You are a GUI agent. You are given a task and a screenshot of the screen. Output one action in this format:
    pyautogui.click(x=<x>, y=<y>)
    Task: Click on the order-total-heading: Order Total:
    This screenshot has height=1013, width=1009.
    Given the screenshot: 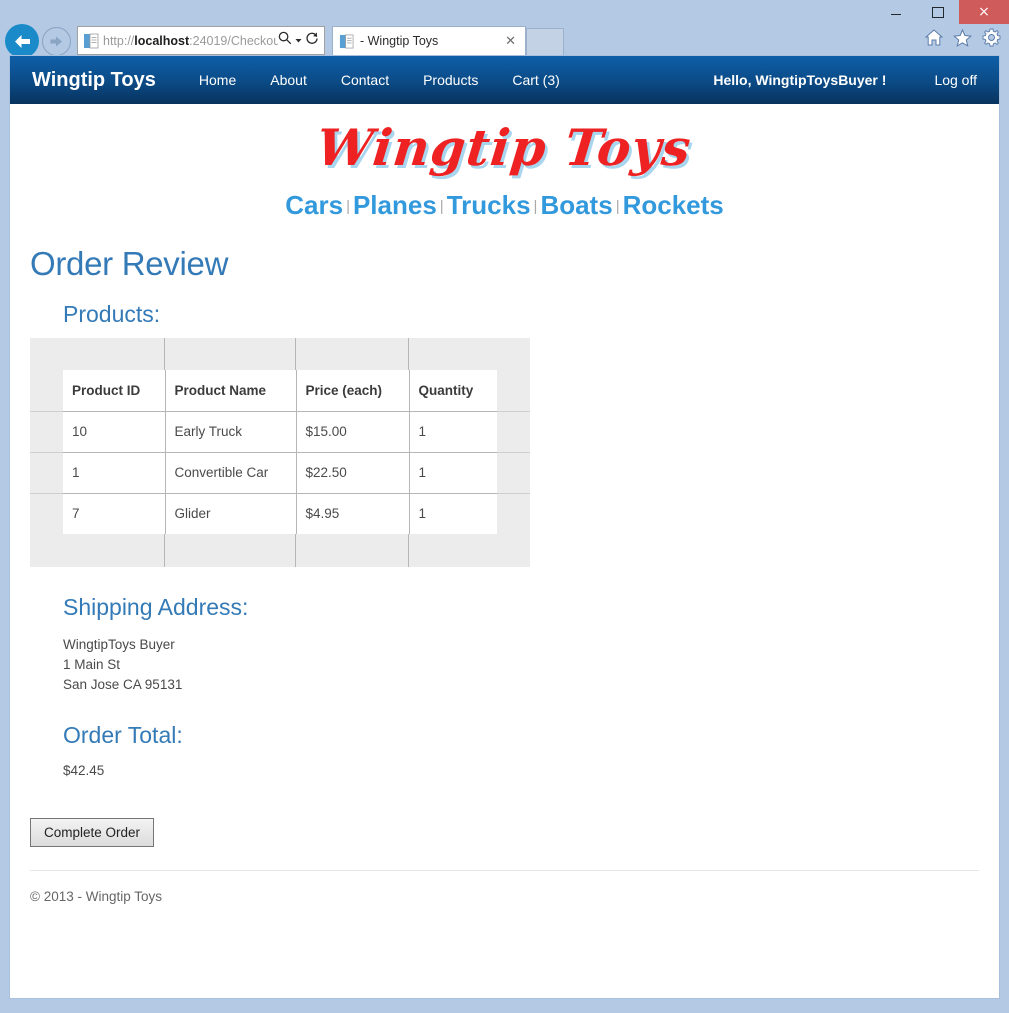 What is the action you would take?
    pyautogui.click(x=123, y=735)
    